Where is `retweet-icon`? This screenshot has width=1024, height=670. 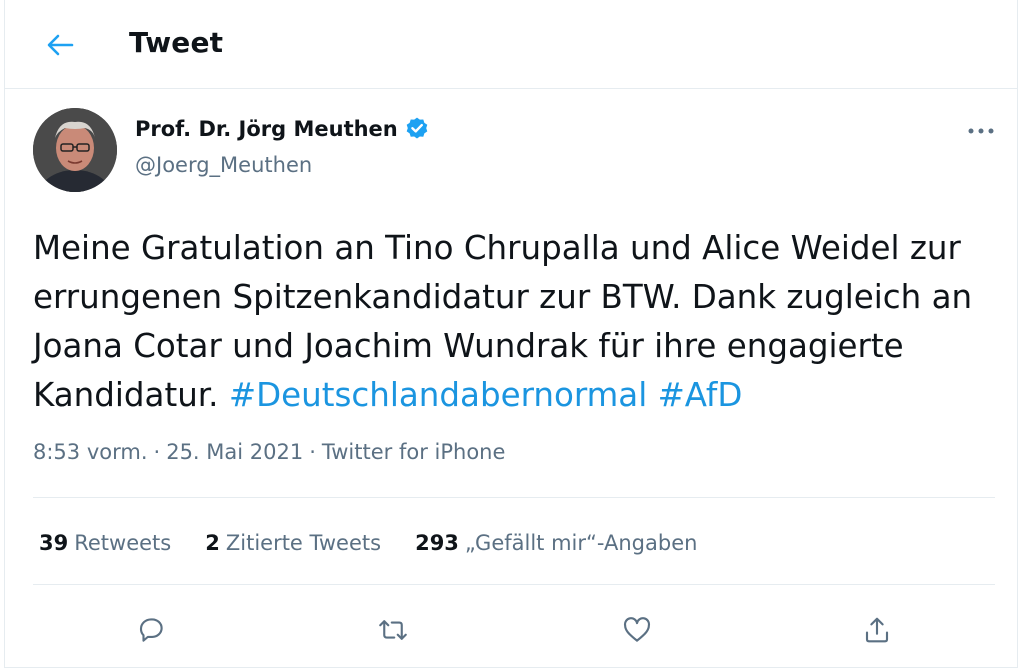
retweet-icon is located at coordinates (393, 630).